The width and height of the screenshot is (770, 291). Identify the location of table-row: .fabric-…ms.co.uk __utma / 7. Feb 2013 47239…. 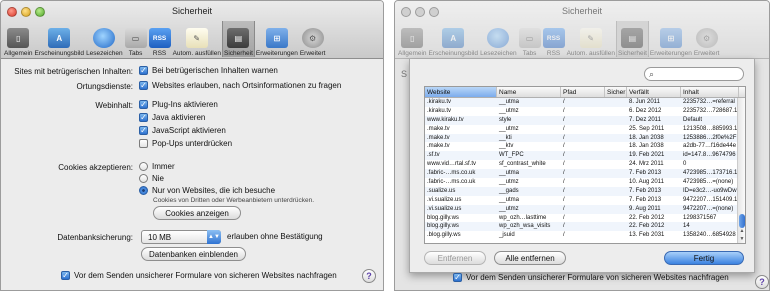
(585, 174).